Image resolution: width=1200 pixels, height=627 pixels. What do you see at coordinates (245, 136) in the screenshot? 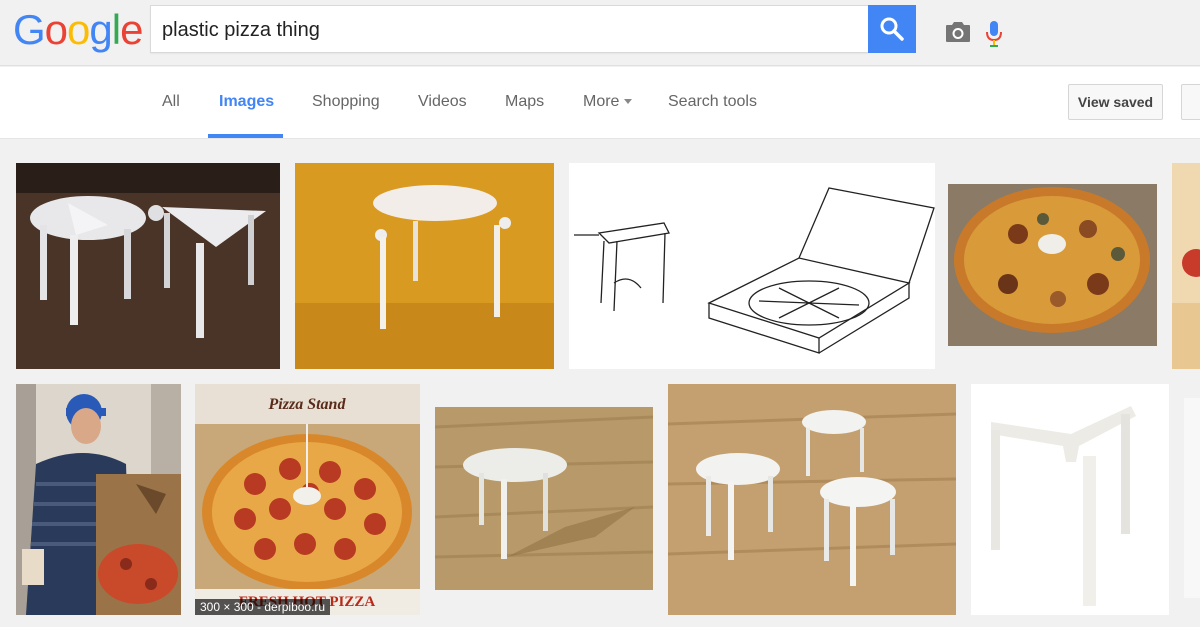
I see `active-tab-indicator` at bounding box center [245, 136].